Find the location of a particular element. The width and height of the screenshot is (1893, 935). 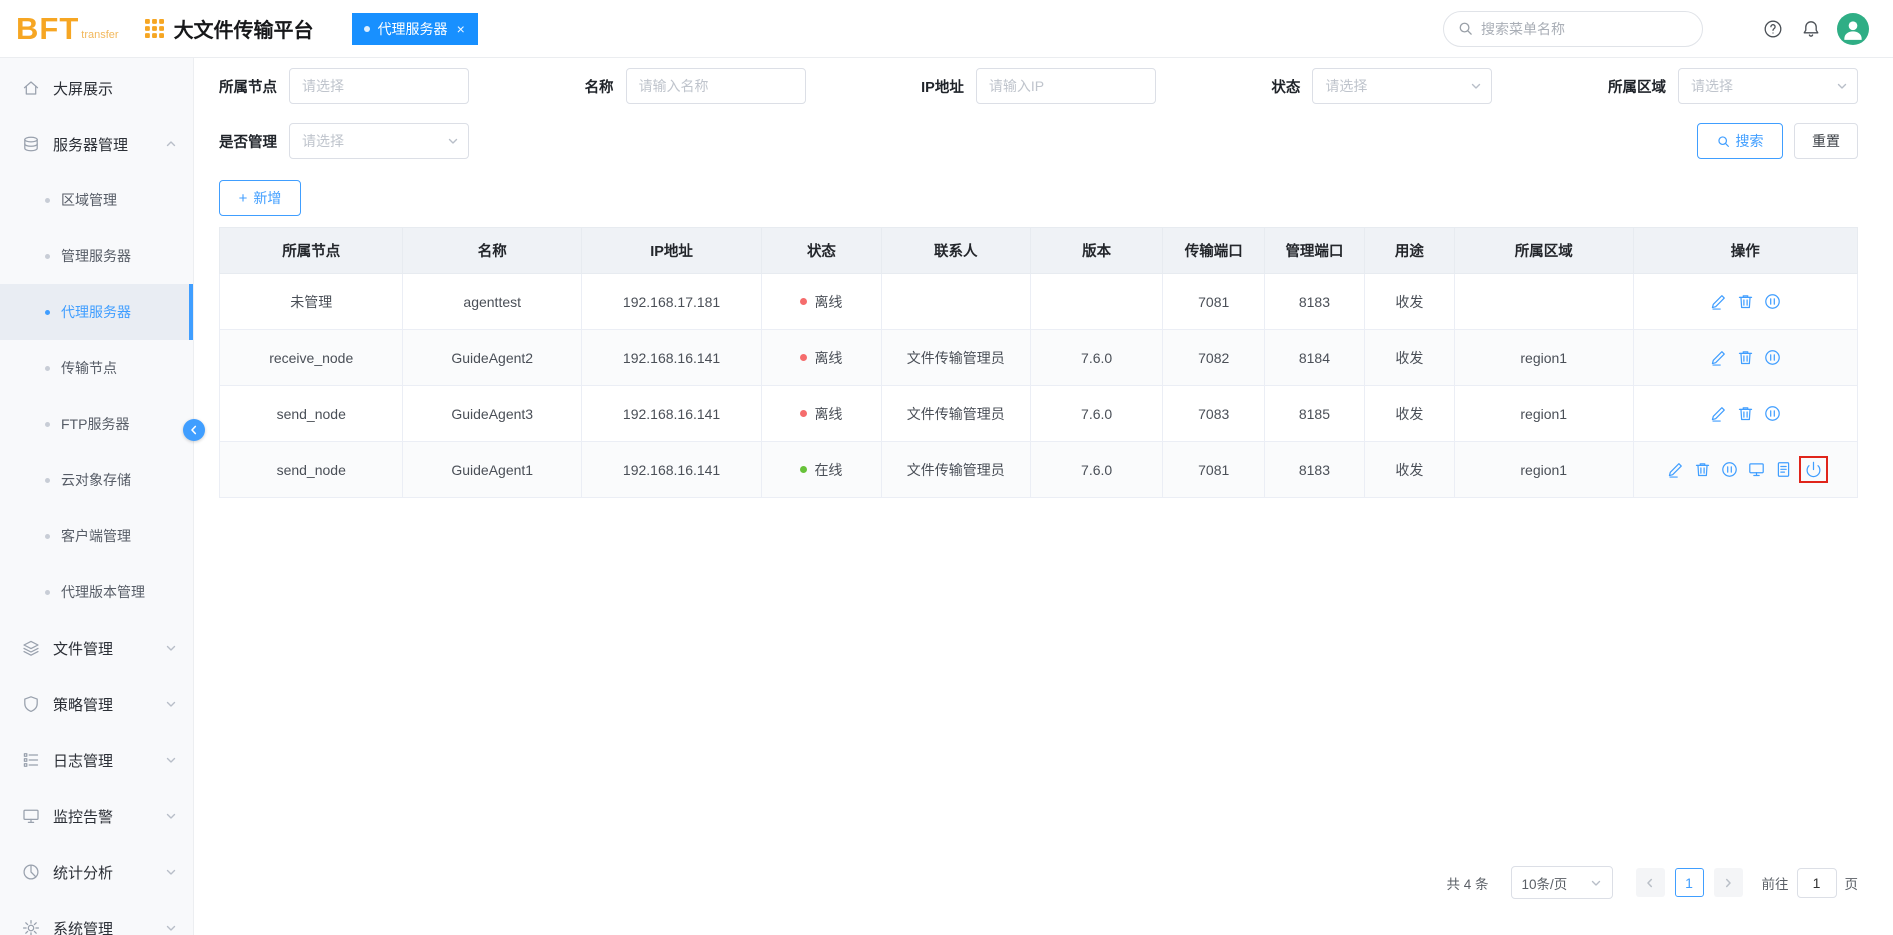

filter-managed-select is located at coordinates (379, 141).